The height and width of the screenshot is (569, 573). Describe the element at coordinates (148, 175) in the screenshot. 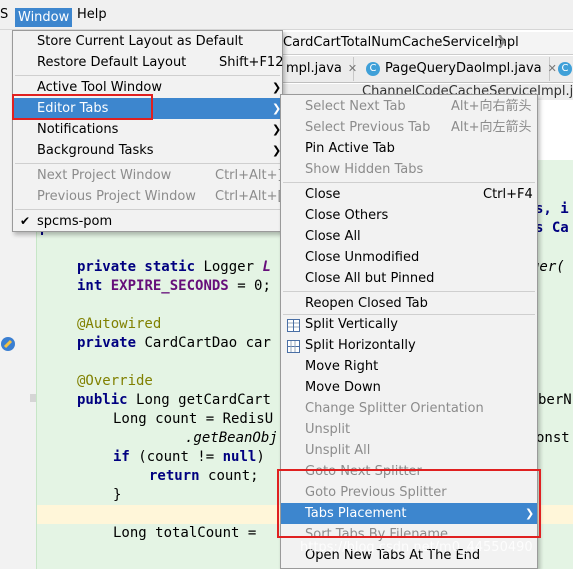

I see `menu-item-next-project-window: Next Project Window Ctrl+Alt+]` at that location.